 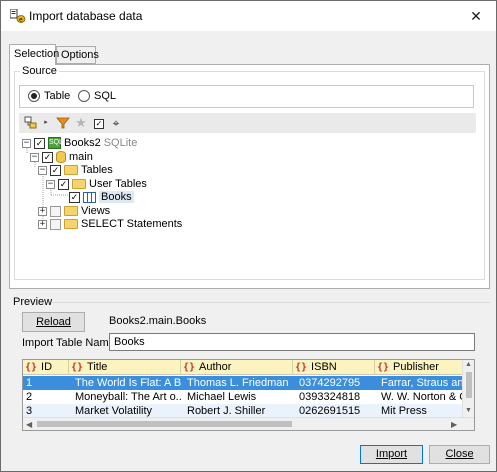 I want to click on close-button-label: Close, so click(x=459, y=454).